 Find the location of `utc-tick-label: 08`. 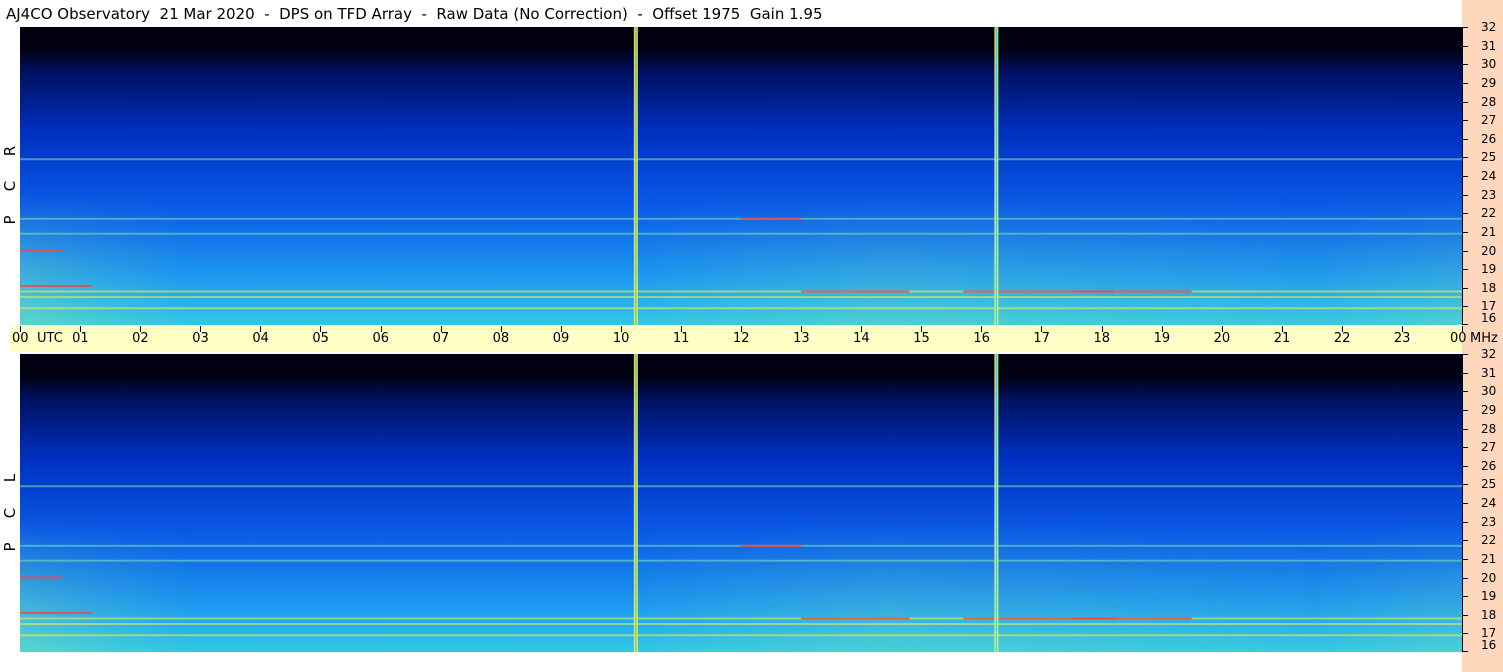

utc-tick-label: 08 is located at coordinates (501, 338).